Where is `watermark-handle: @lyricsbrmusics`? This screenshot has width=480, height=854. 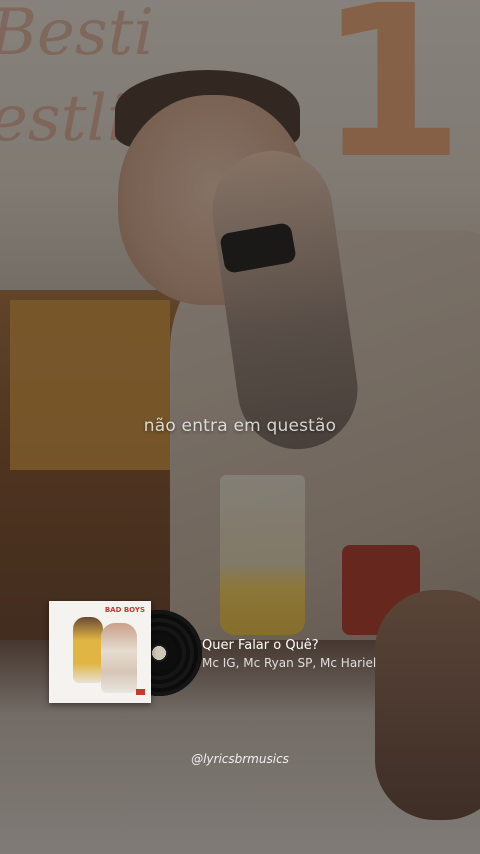 watermark-handle: @lyricsbrmusics is located at coordinates (240, 759).